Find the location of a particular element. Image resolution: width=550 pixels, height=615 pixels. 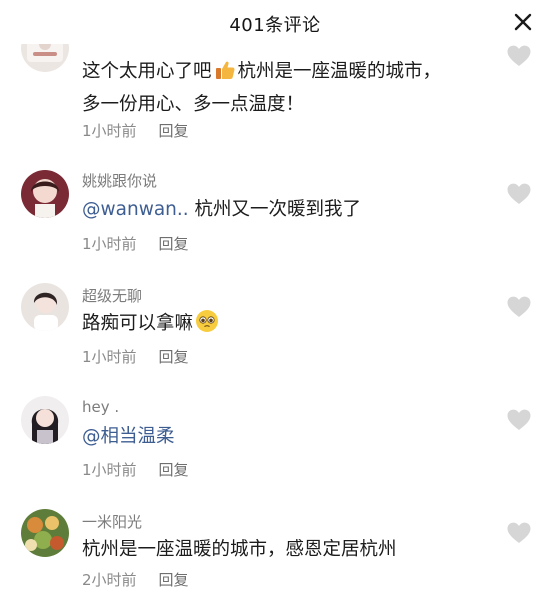

comment-text: @wanwan.. 杭州又一次暖到我了 is located at coordinates (222, 209).